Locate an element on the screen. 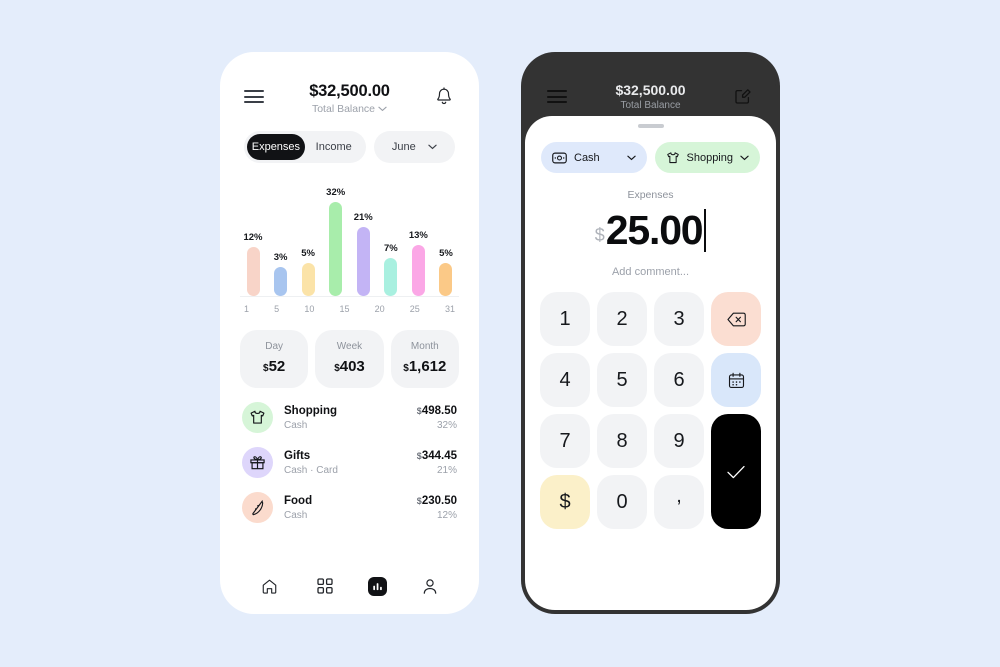  chart-bar-group: 13% is located at coordinates (418, 237).